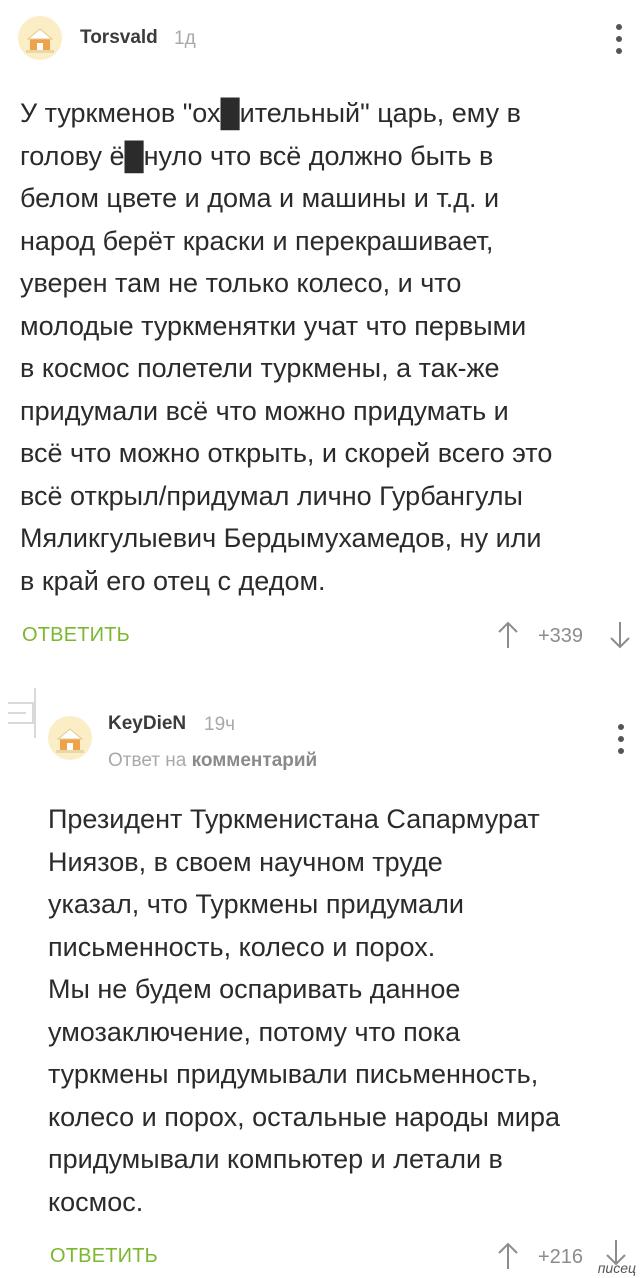 The image size is (640, 1278). I want to click on comment-line: колесо и порох, остальные народы мира, so click(304, 1116).